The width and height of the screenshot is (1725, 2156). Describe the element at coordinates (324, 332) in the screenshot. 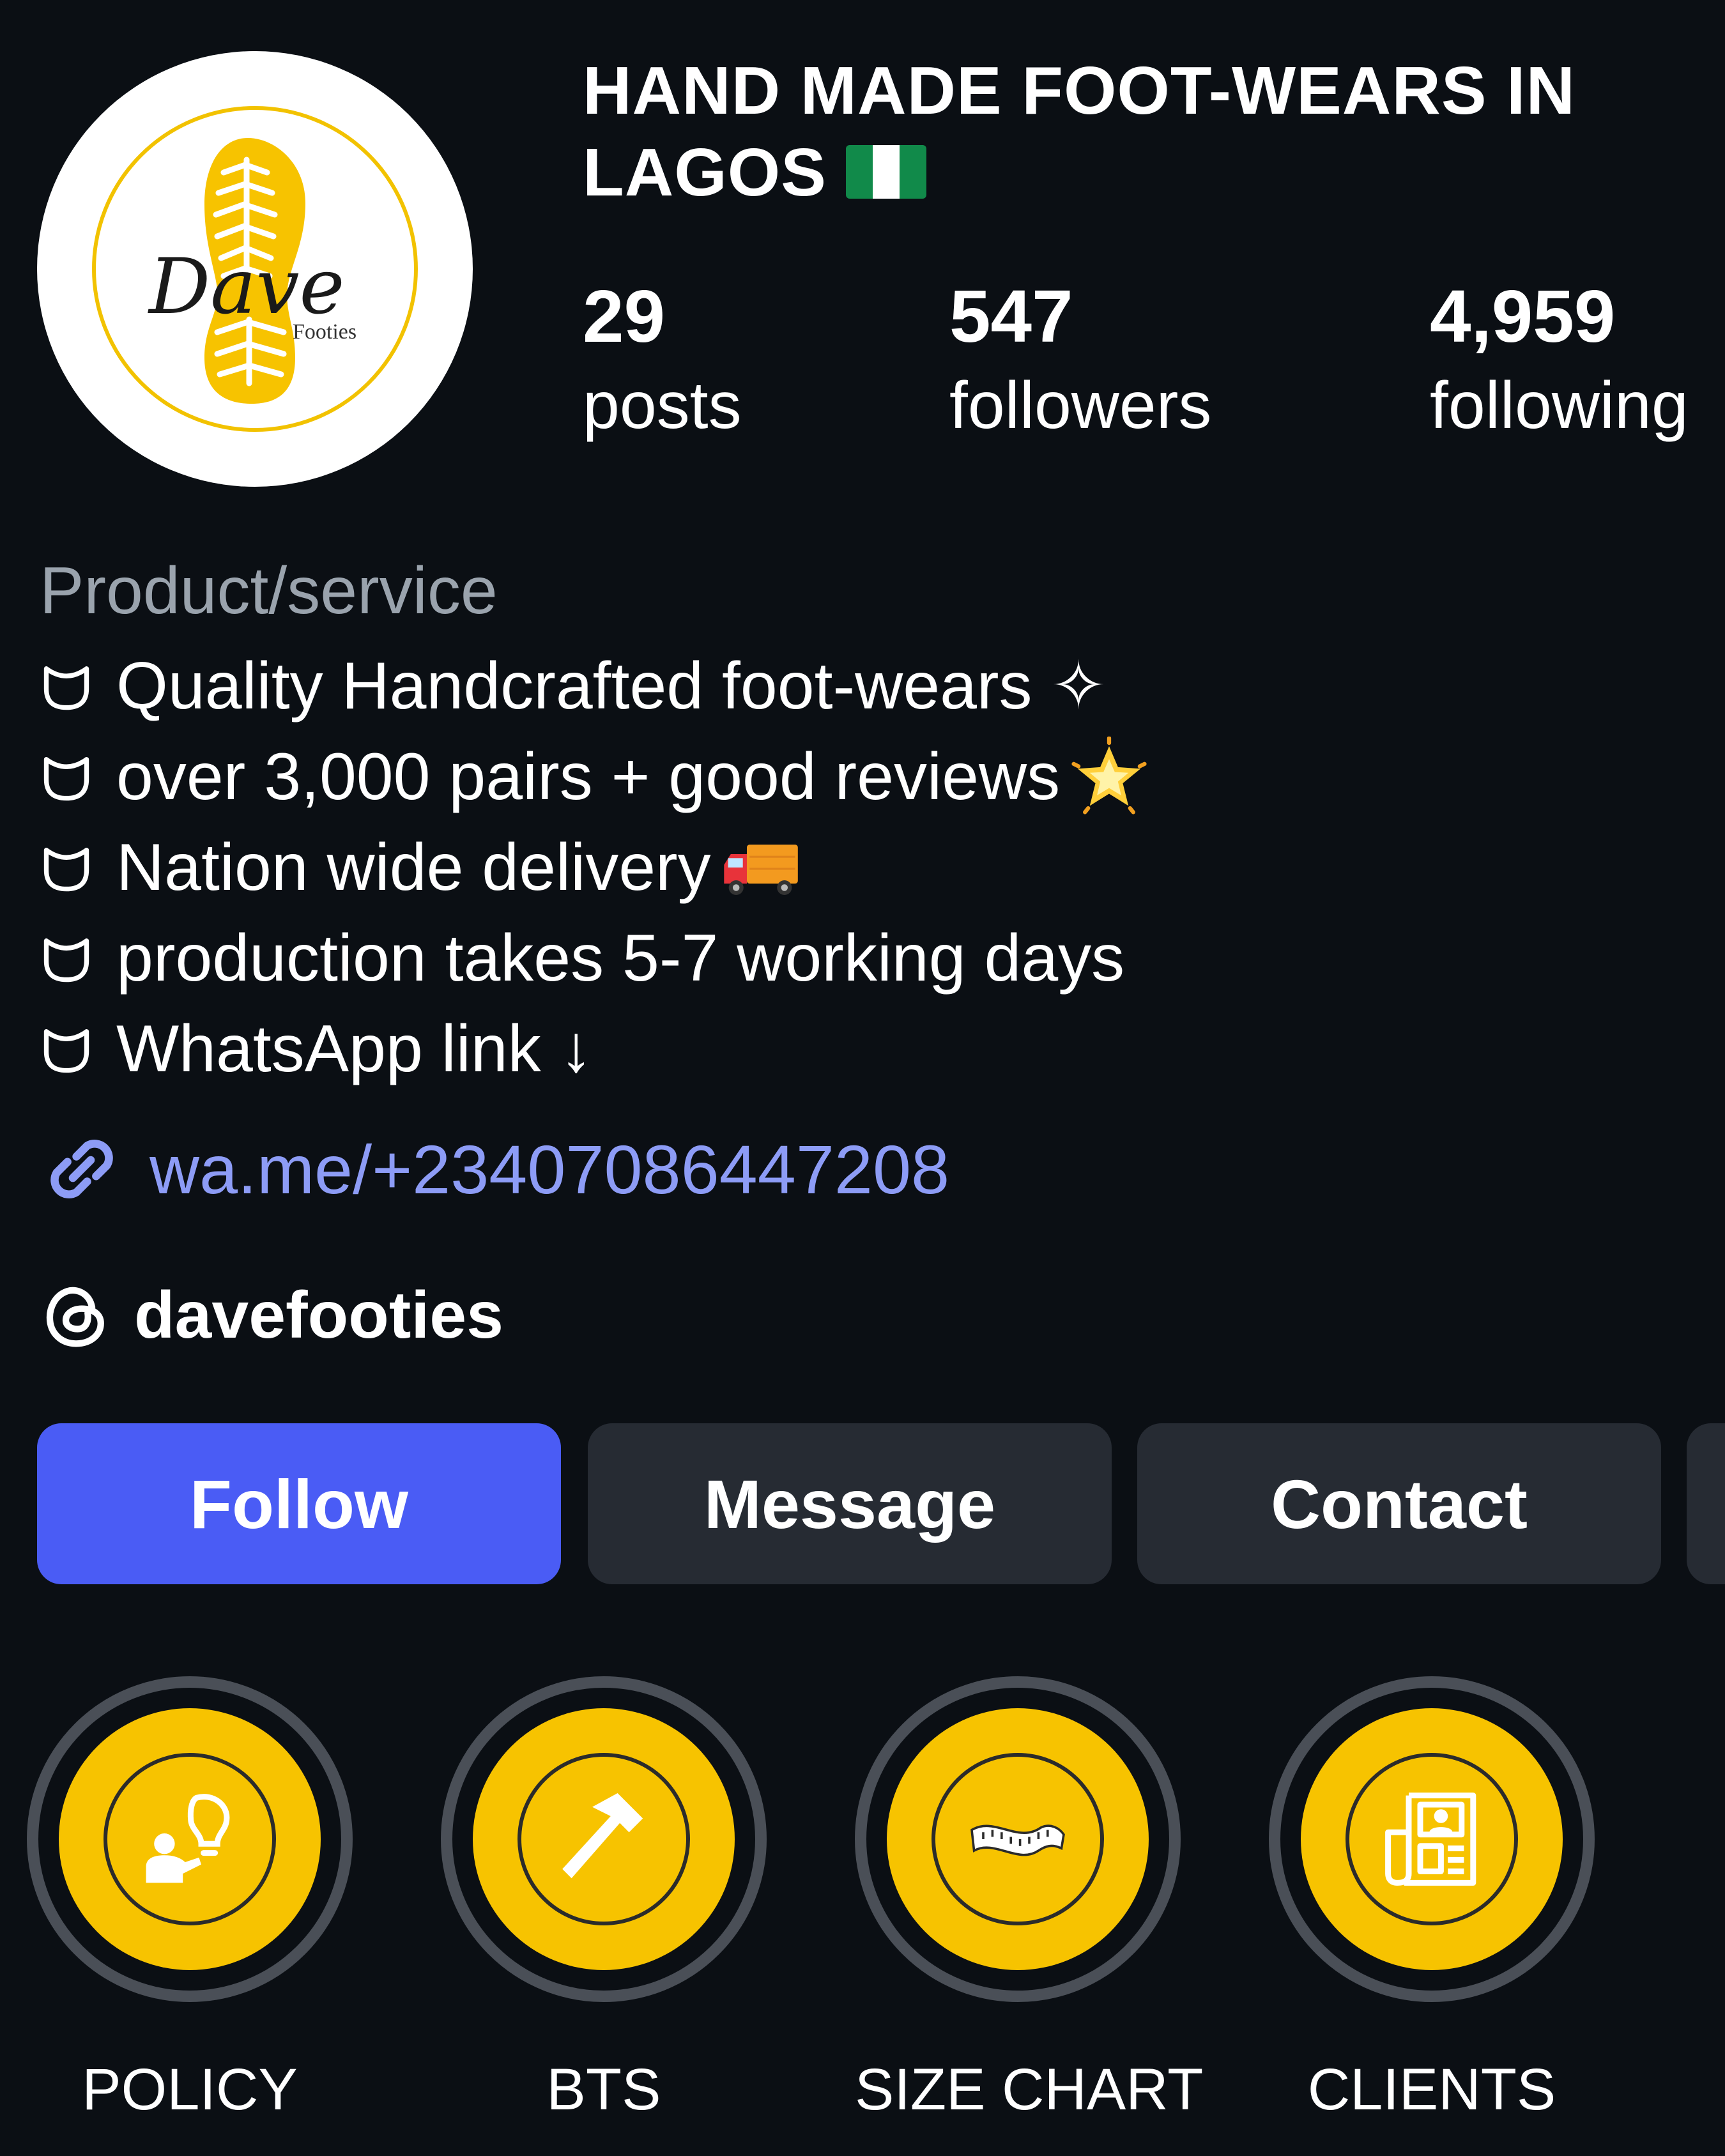

I see `svg-text: Footies` at that location.